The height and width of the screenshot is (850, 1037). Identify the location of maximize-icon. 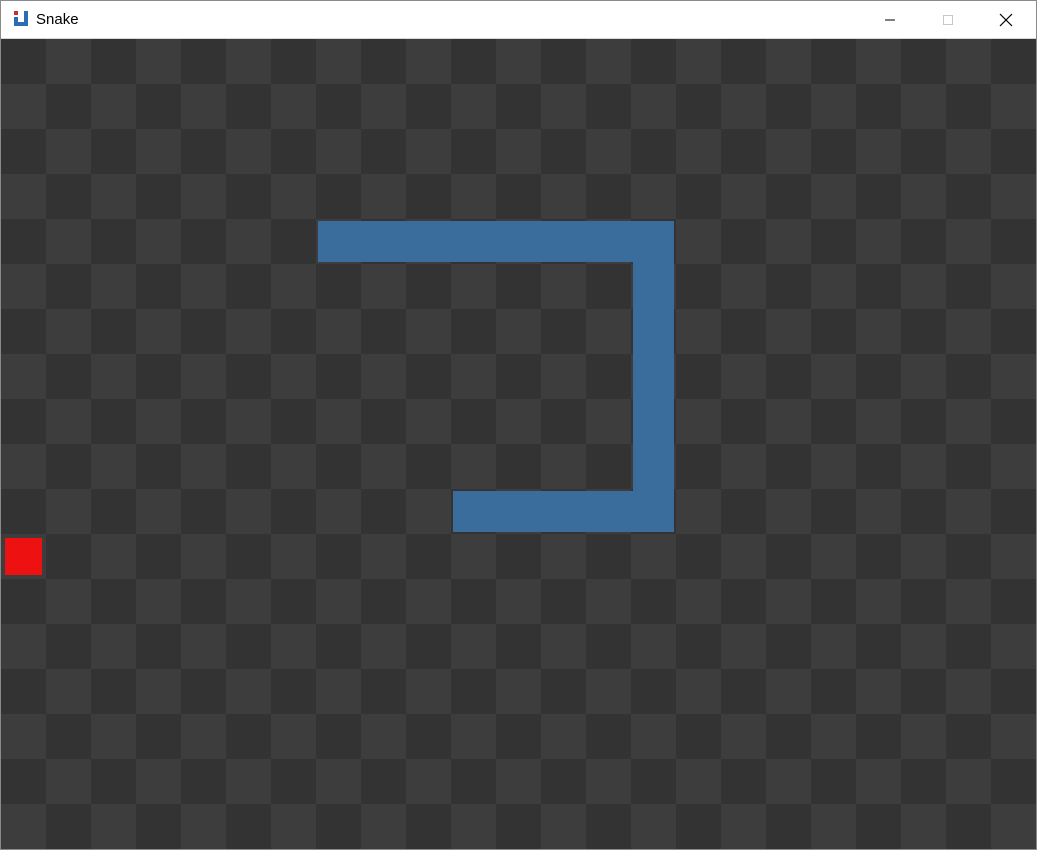
(948, 19).